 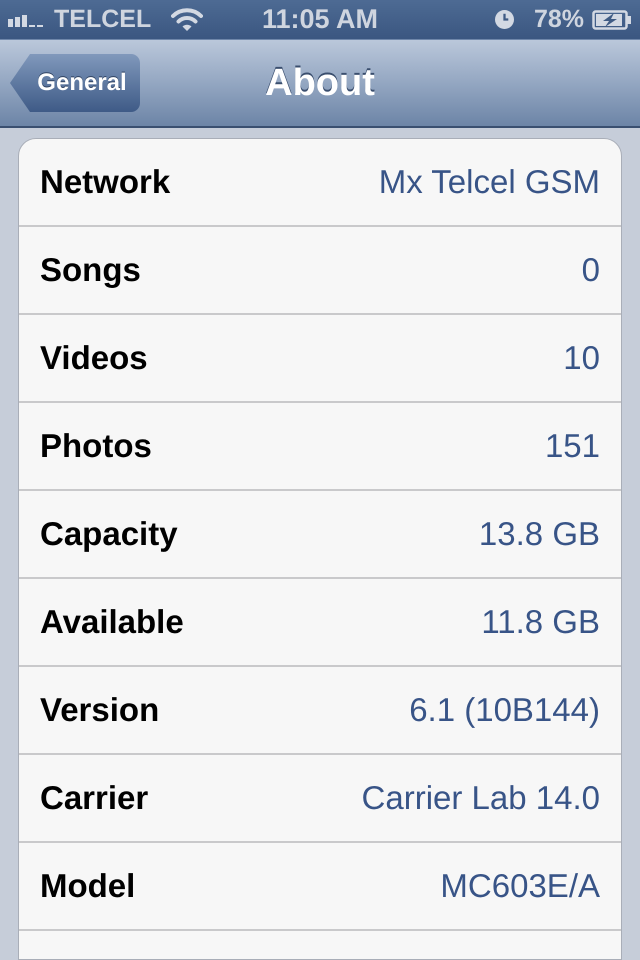 What do you see at coordinates (90, 270) in the screenshot?
I see `info-label: Songs` at bounding box center [90, 270].